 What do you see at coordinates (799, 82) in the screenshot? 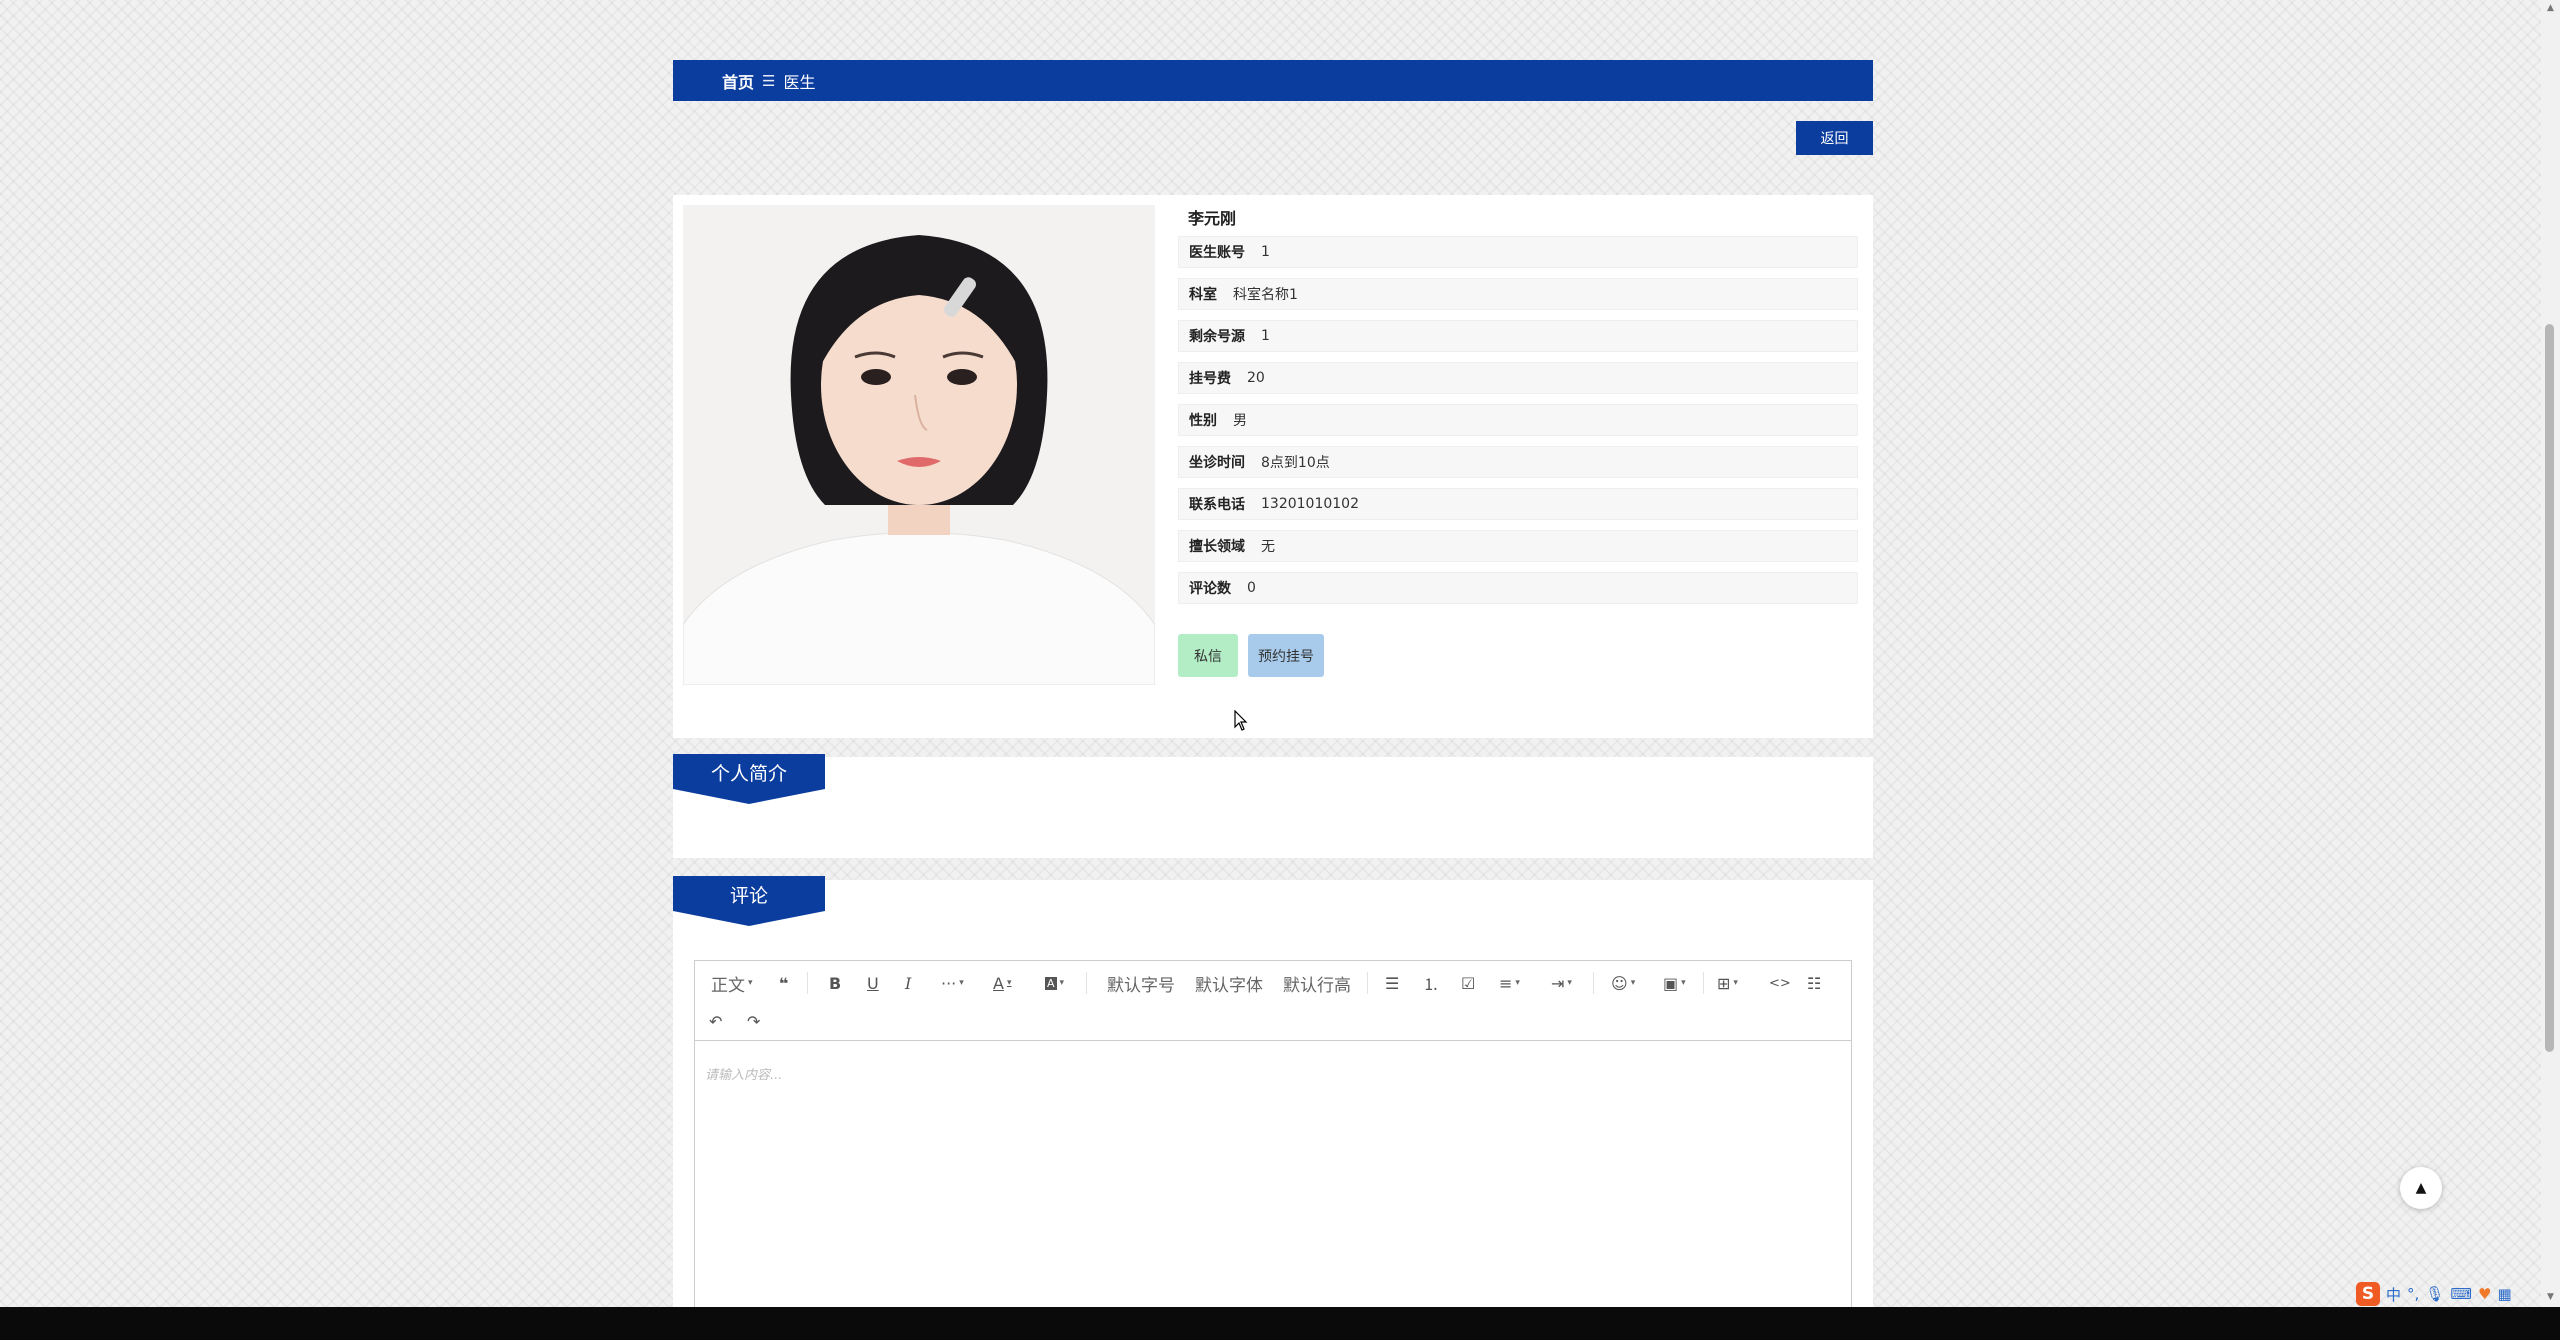
I see `breadcrumb-current: 医生` at bounding box center [799, 82].